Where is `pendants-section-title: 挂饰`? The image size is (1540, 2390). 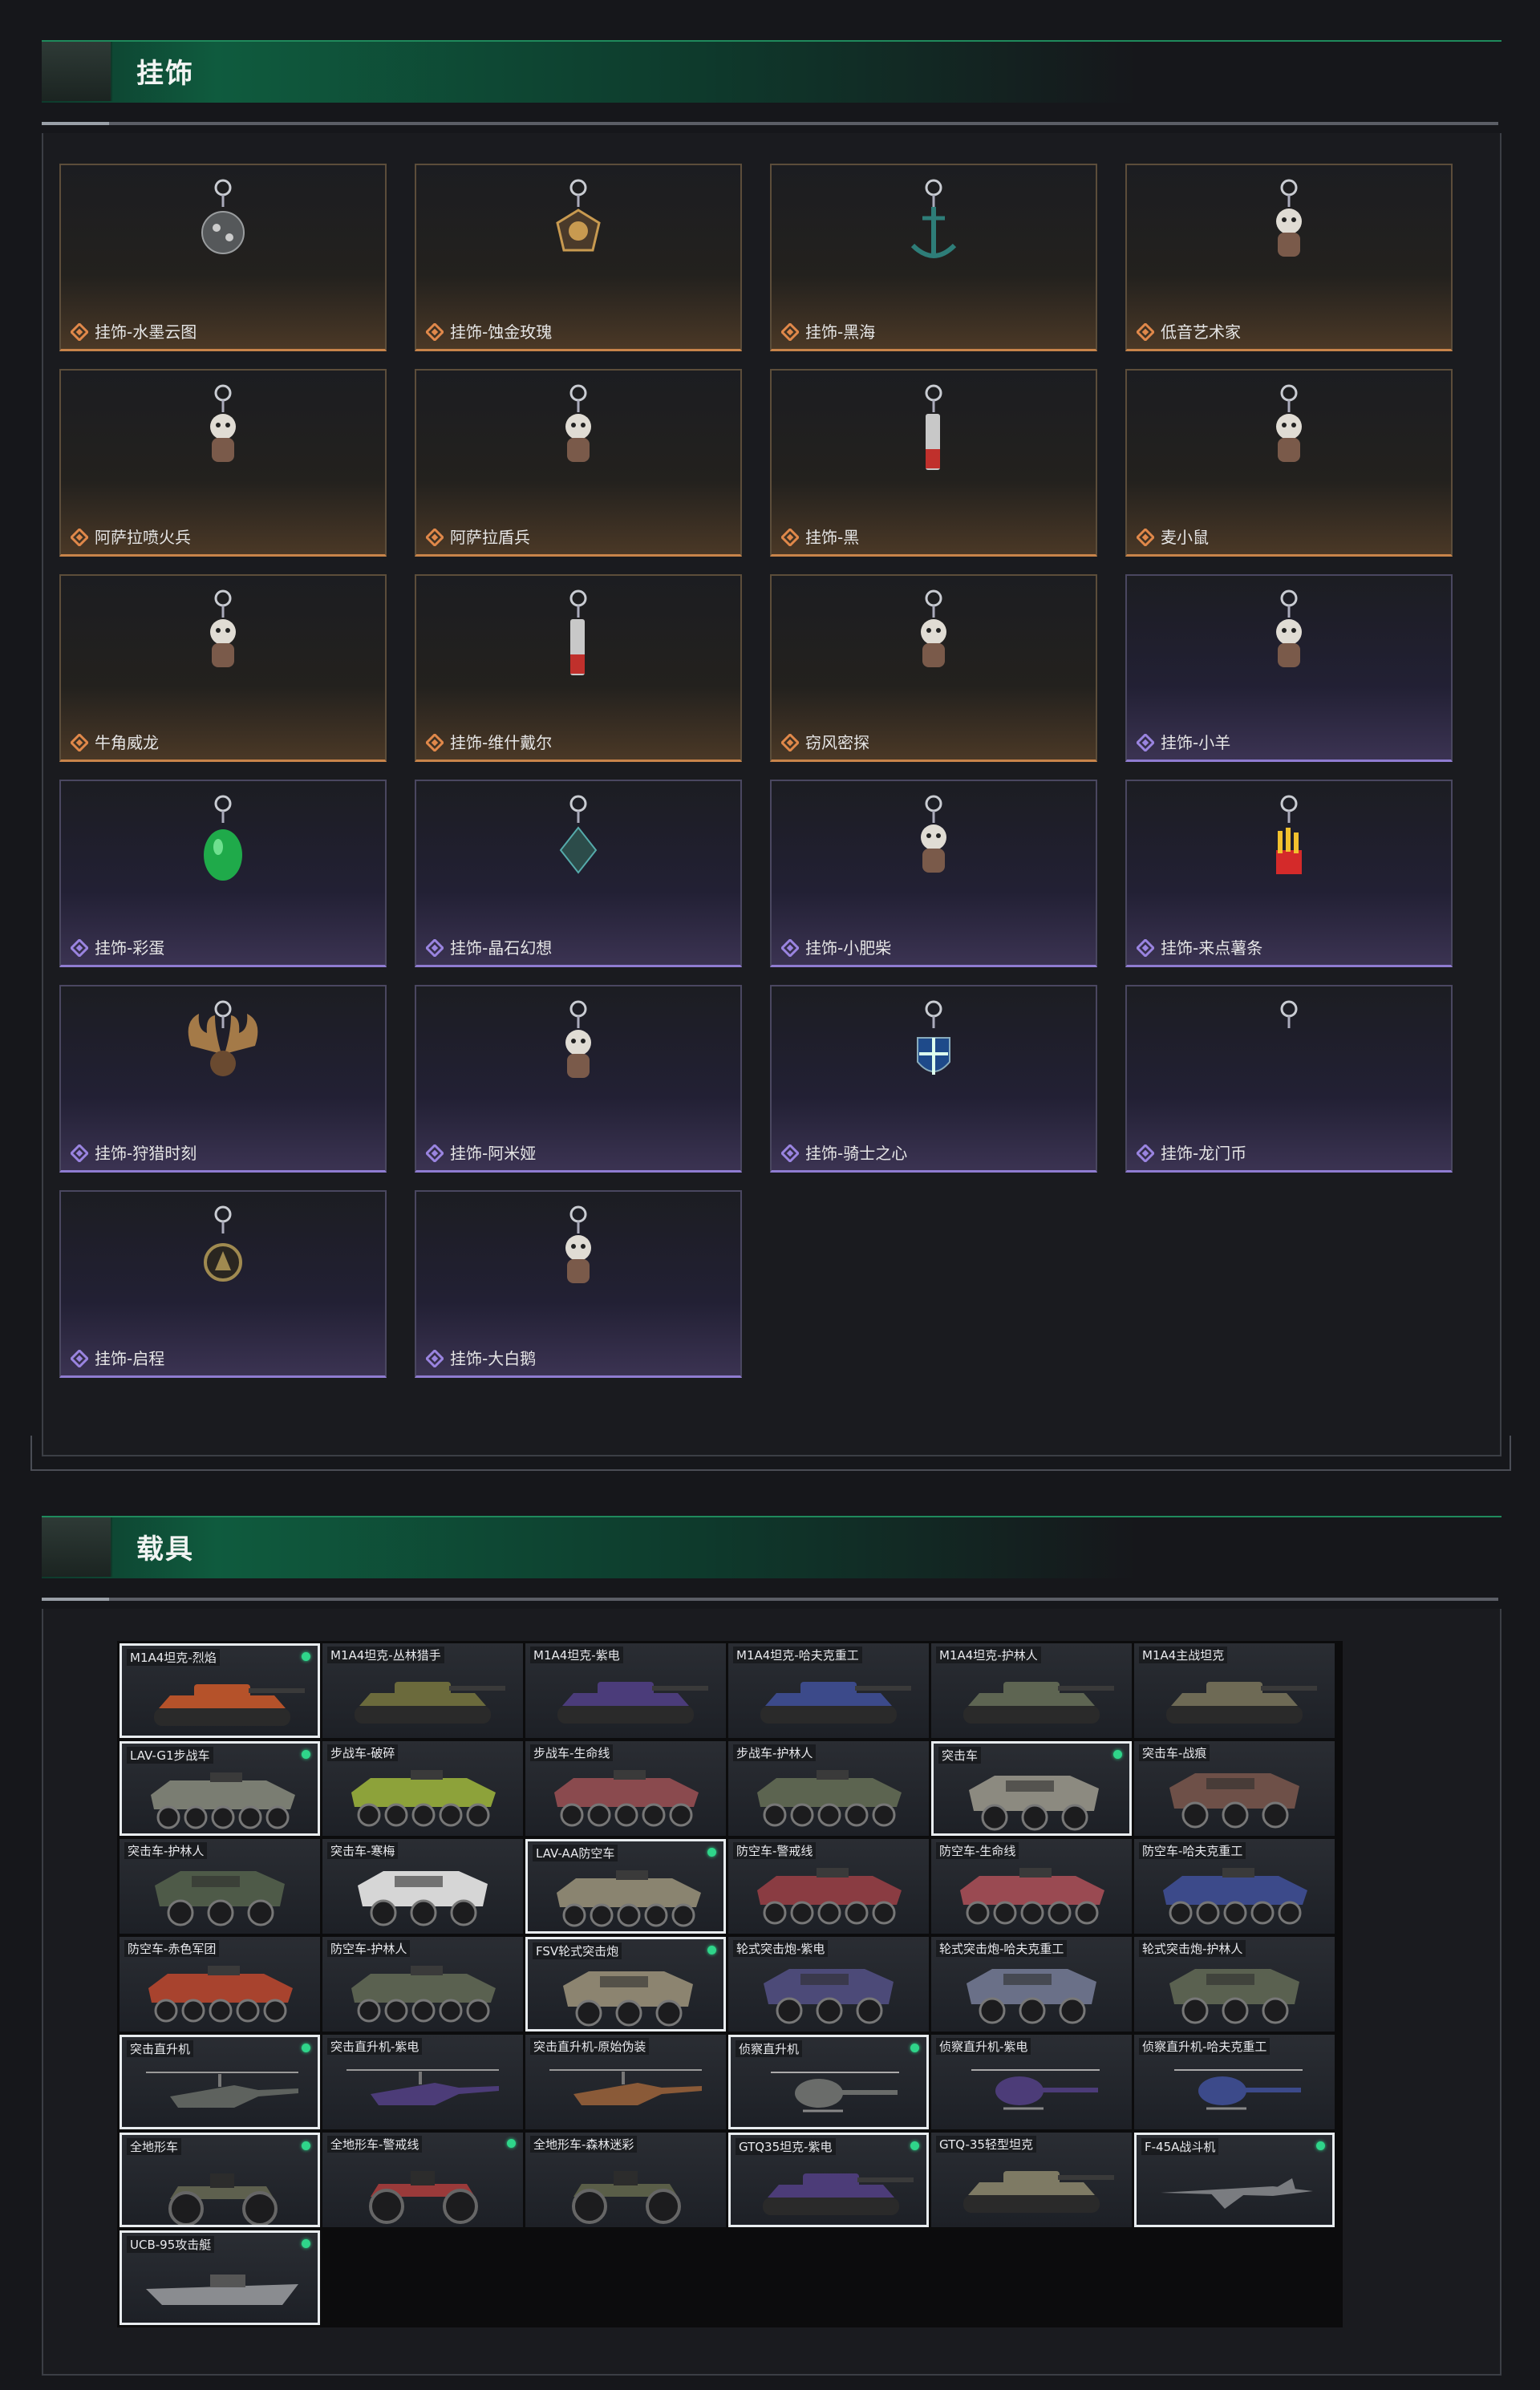 pendants-section-title: 挂饰 is located at coordinates (165, 74).